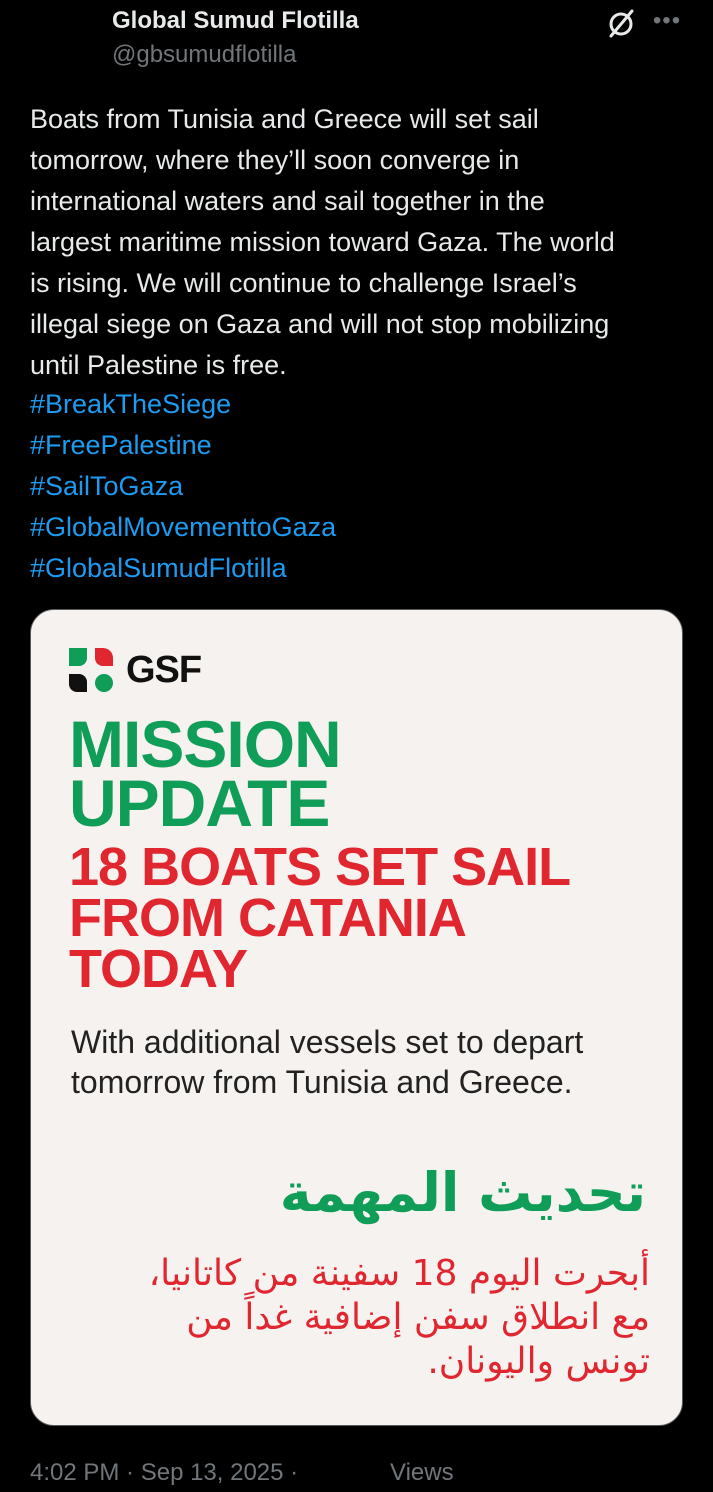 Image resolution: width=713 pixels, height=1492 pixels. Describe the element at coordinates (422, 1472) in the screenshot. I see `views-label: Views` at that location.